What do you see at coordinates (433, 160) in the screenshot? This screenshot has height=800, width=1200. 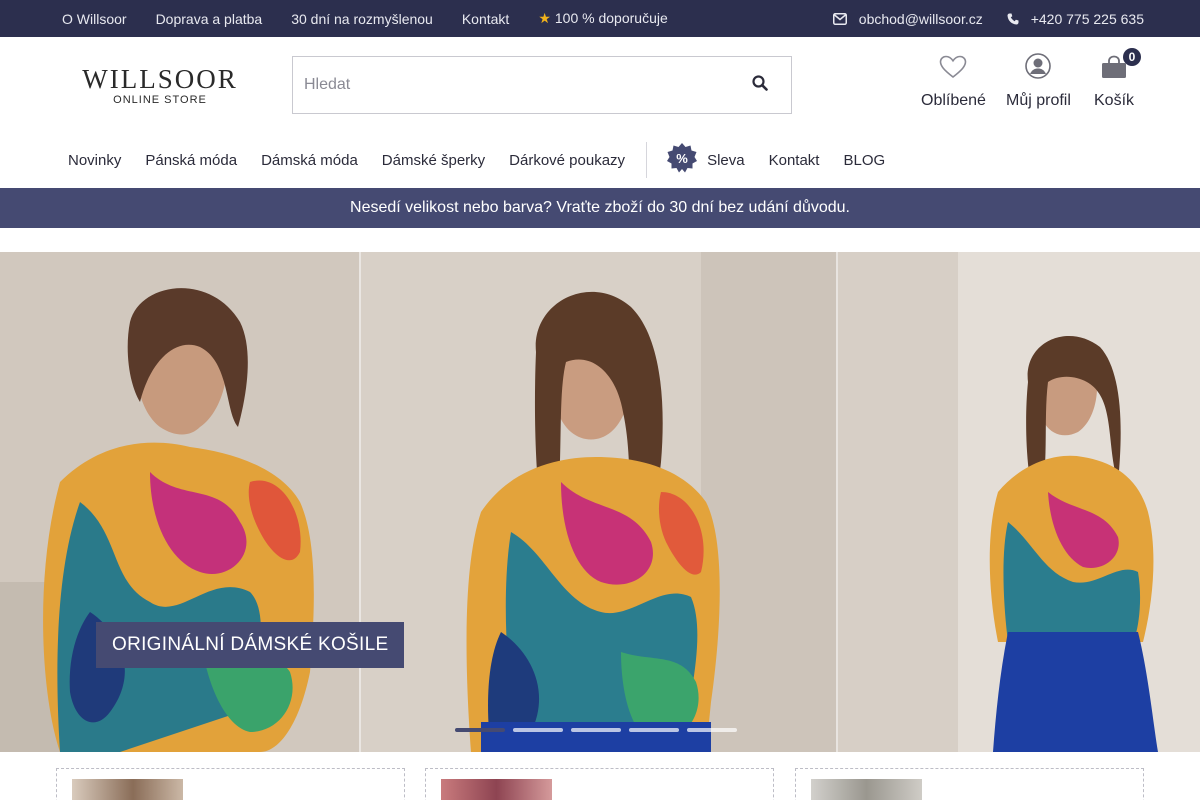 I see `nav-item-jewelry: Dámské šperky` at bounding box center [433, 160].